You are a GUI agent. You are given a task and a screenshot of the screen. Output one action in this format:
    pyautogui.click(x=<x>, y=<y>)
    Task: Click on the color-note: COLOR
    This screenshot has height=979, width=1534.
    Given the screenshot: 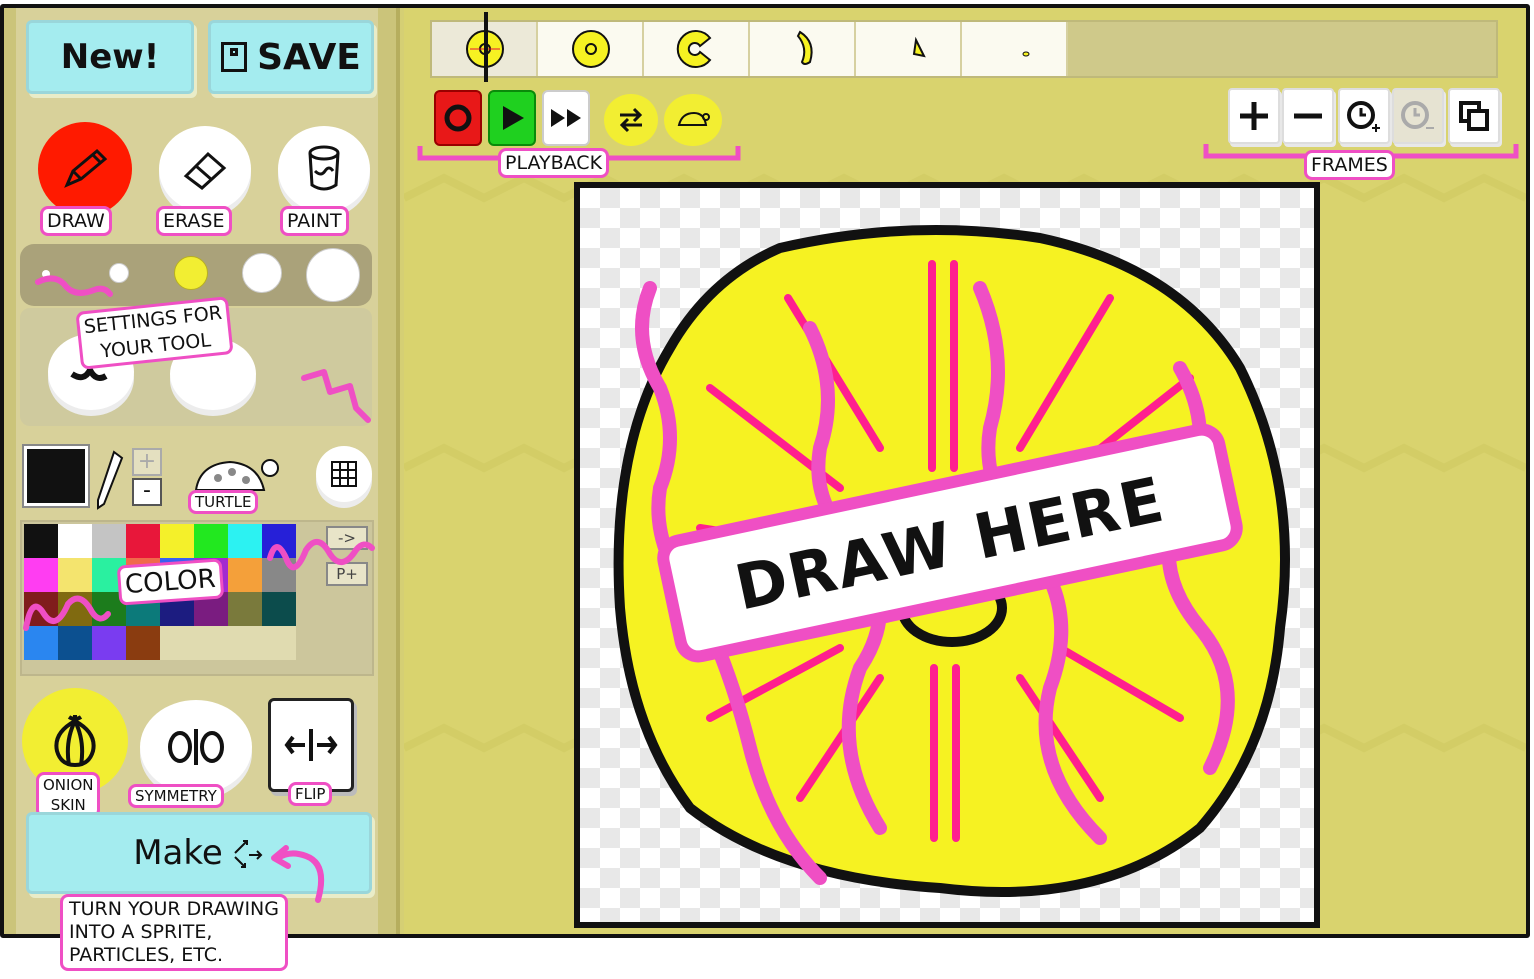 What is the action you would take?
    pyautogui.click(x=170, y=582)
    